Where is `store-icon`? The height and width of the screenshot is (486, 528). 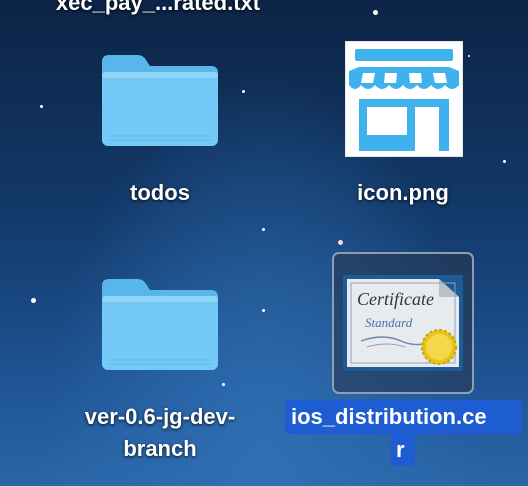 store-icon is located at coordinates (404, 99).